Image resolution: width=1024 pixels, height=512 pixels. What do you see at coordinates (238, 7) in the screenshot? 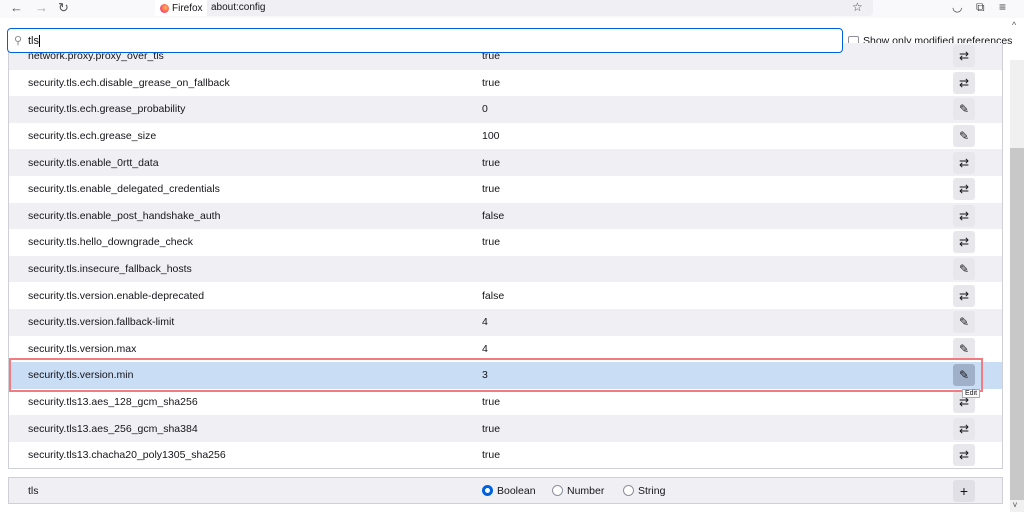
I see `url-text: about:config` at bounding box center [238, 7].